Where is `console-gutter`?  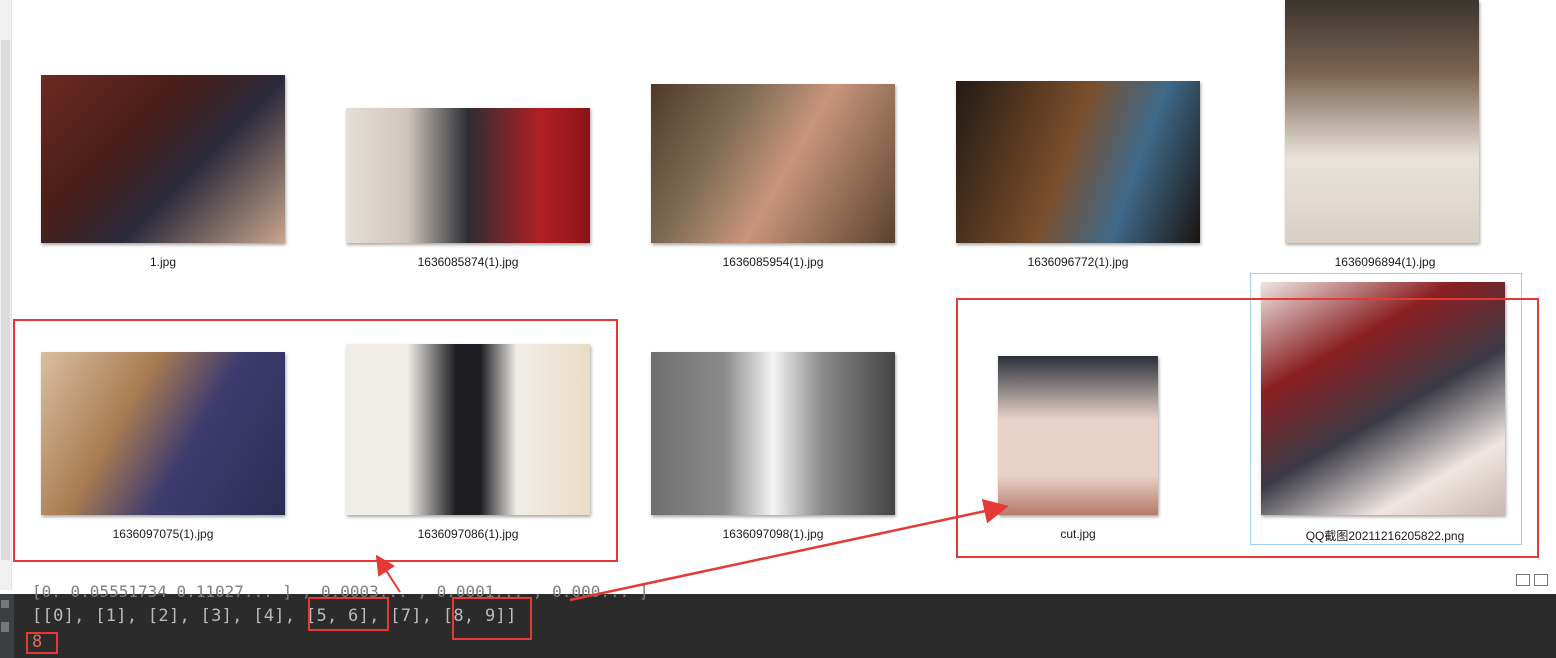
console-gutter is located at coordinates (7, 626).